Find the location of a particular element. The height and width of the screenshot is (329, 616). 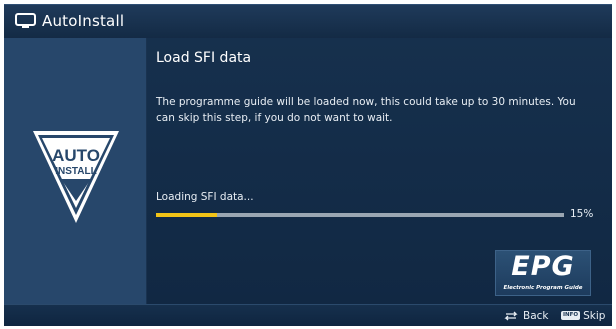

logo-line2: INSTALL is located at coordinates (75, 171).